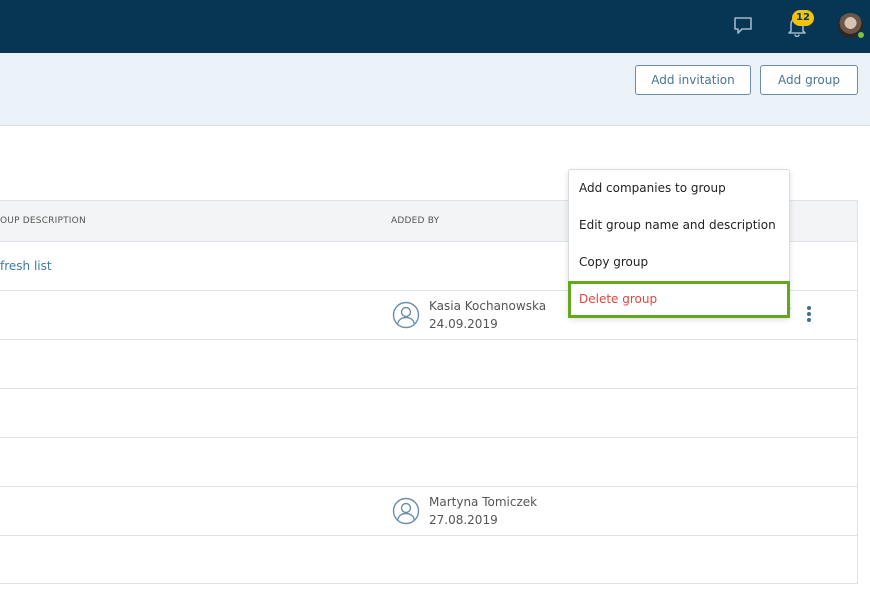  Describe the element at coordinates (679, 225) in the screenshot. I see `menu-item-edit-group: Edit group name and description` at that location.